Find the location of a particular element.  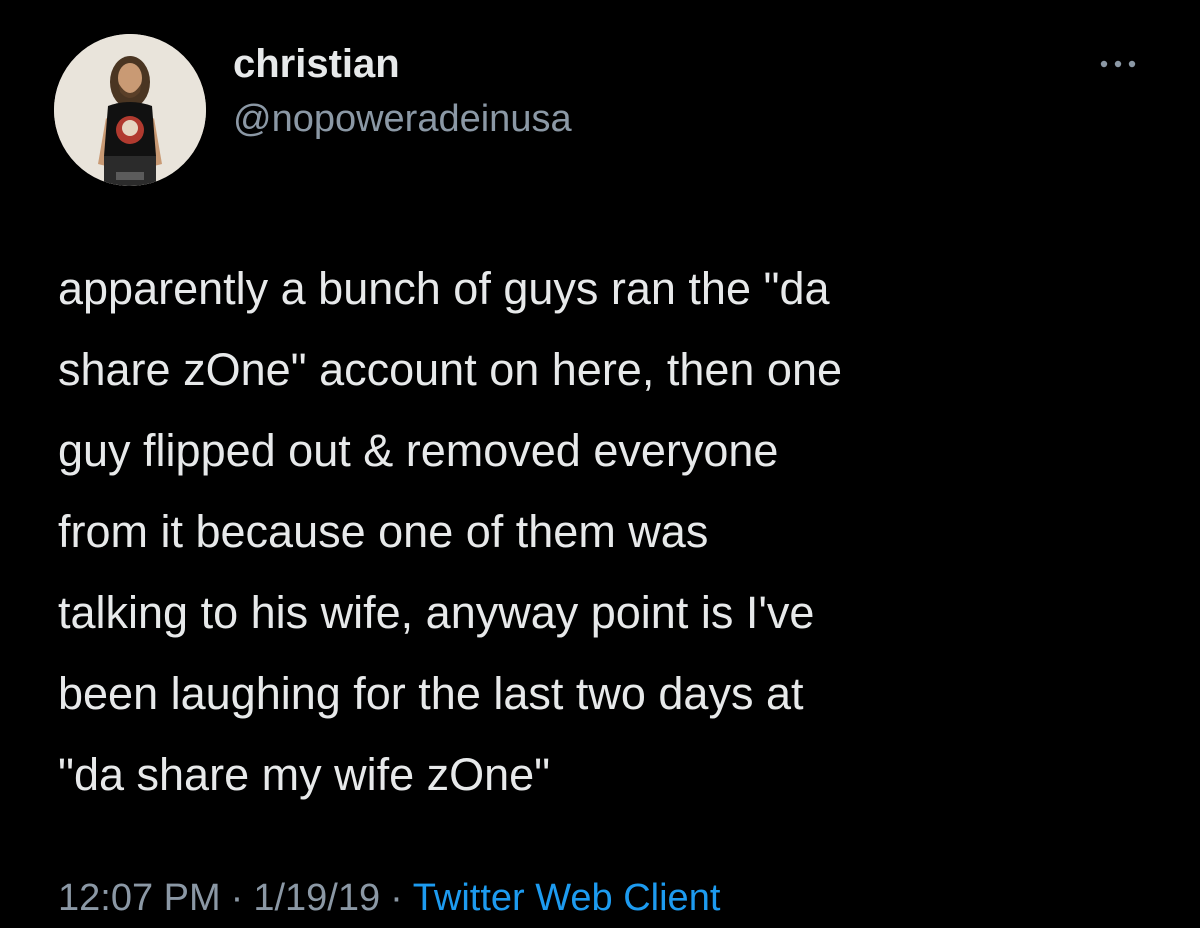

profile-photo is located at coordinates (130, 110).